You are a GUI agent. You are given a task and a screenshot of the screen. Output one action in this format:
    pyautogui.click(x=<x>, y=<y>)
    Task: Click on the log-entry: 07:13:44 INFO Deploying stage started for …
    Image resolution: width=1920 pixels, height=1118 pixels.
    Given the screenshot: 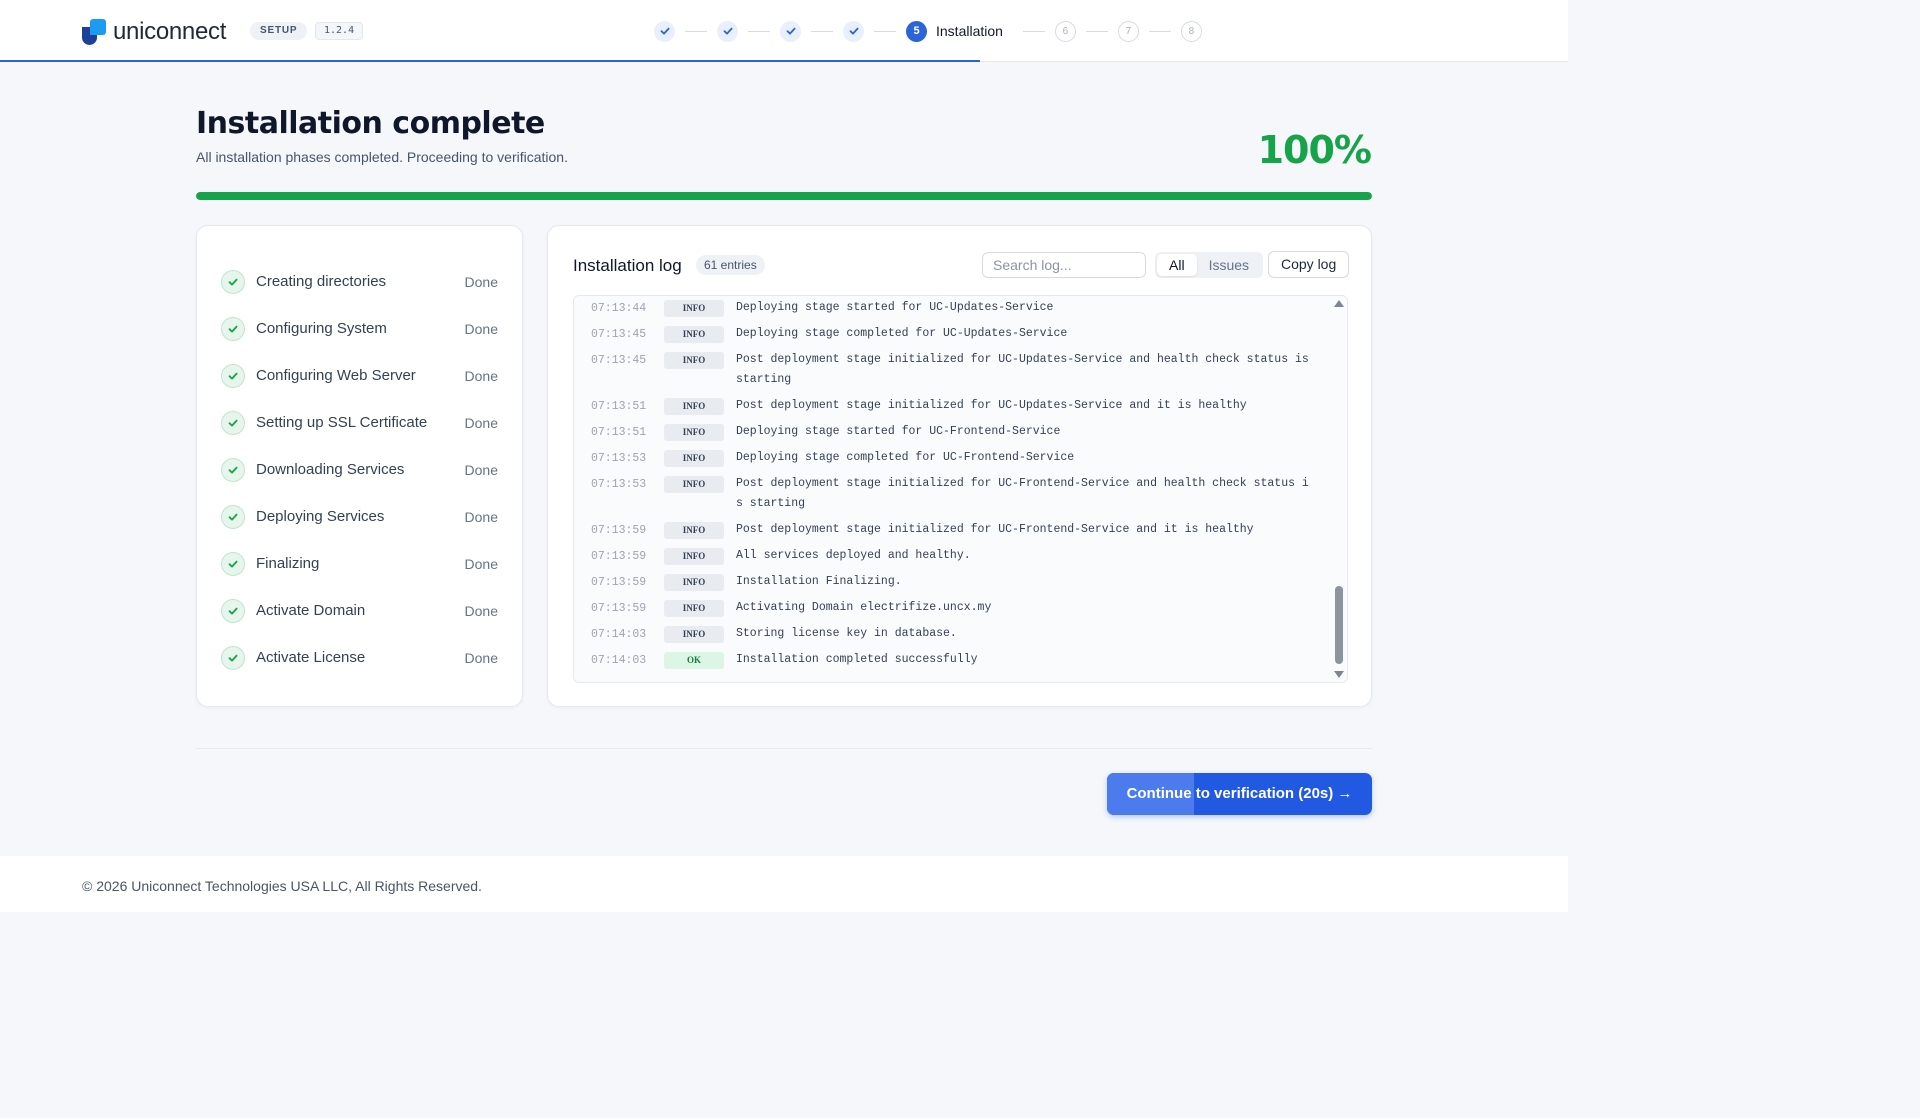 What is the action you would take?
    pyautogui.click(x=951, y=309)
    